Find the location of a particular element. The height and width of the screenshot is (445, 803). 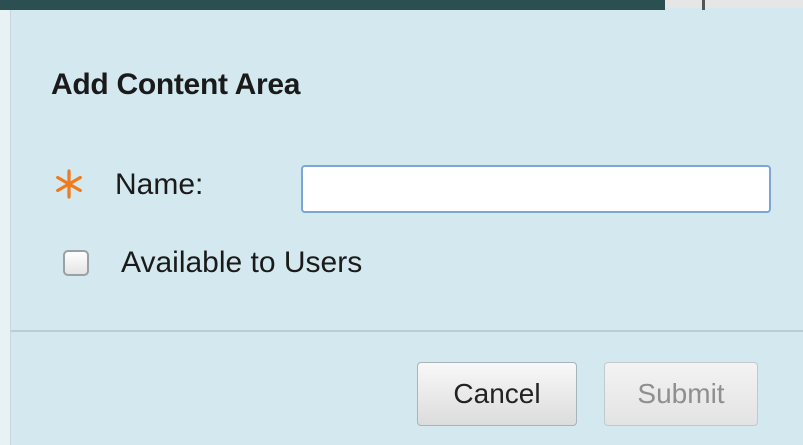

cancel-button: Cancel is located at coordinates (497, 394).